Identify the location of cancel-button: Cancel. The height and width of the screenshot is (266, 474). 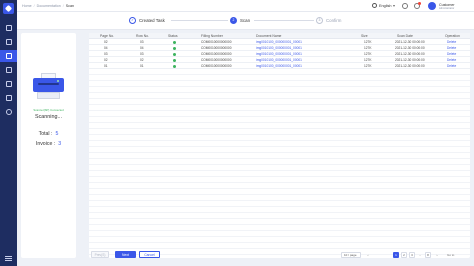
(149, 254).